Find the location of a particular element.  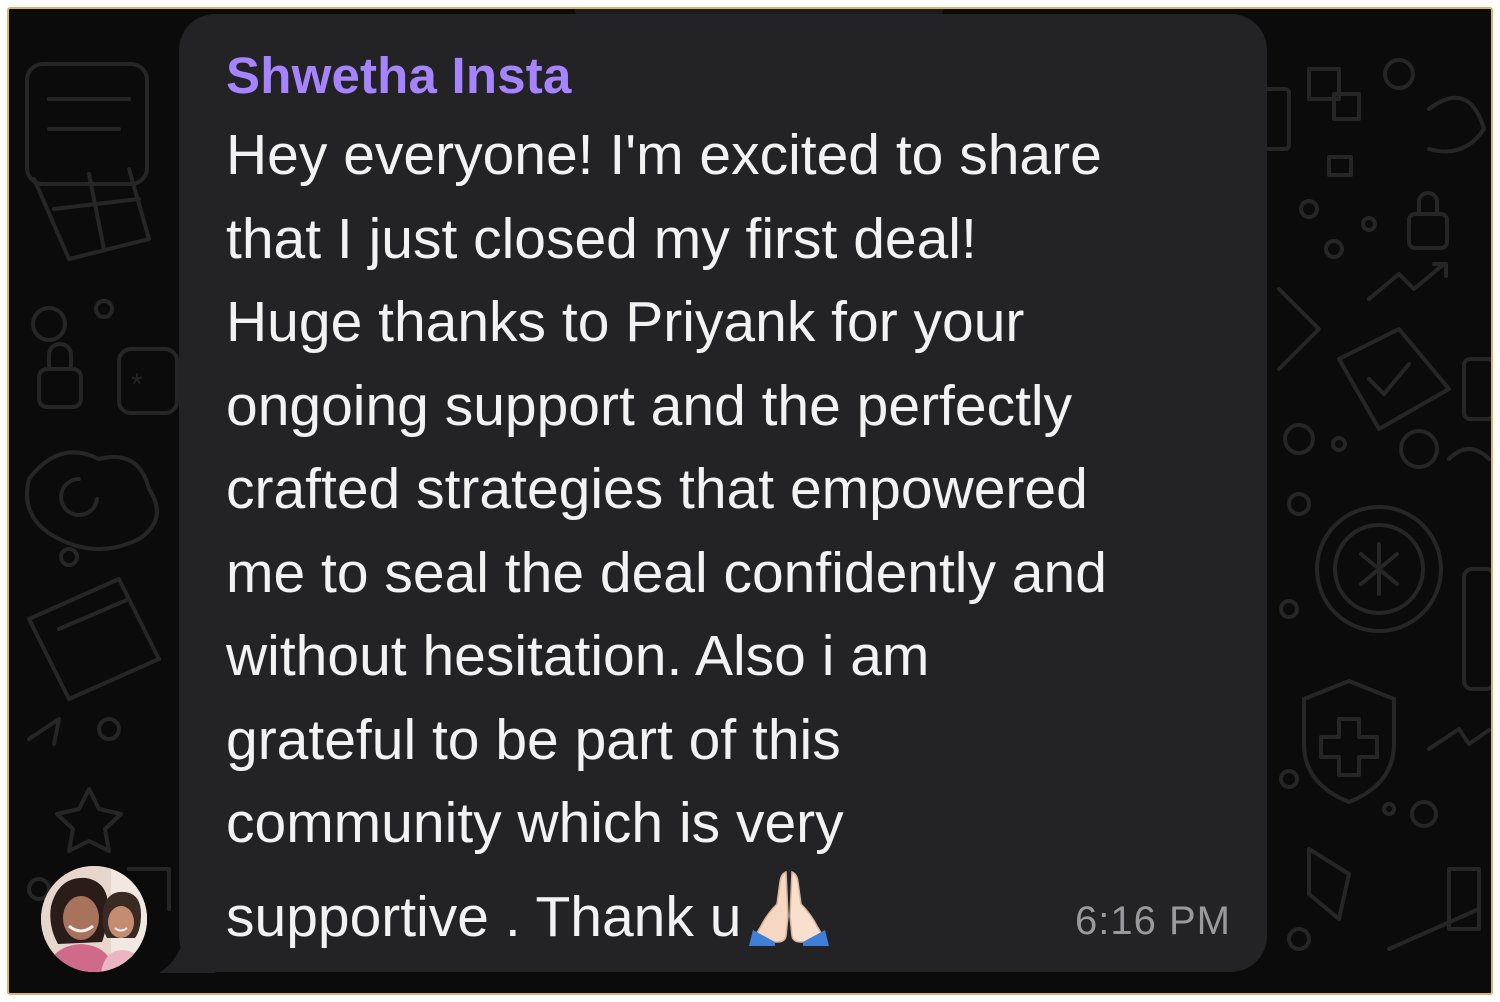

avatar-photo-icon is located at coordinates (94, 919).